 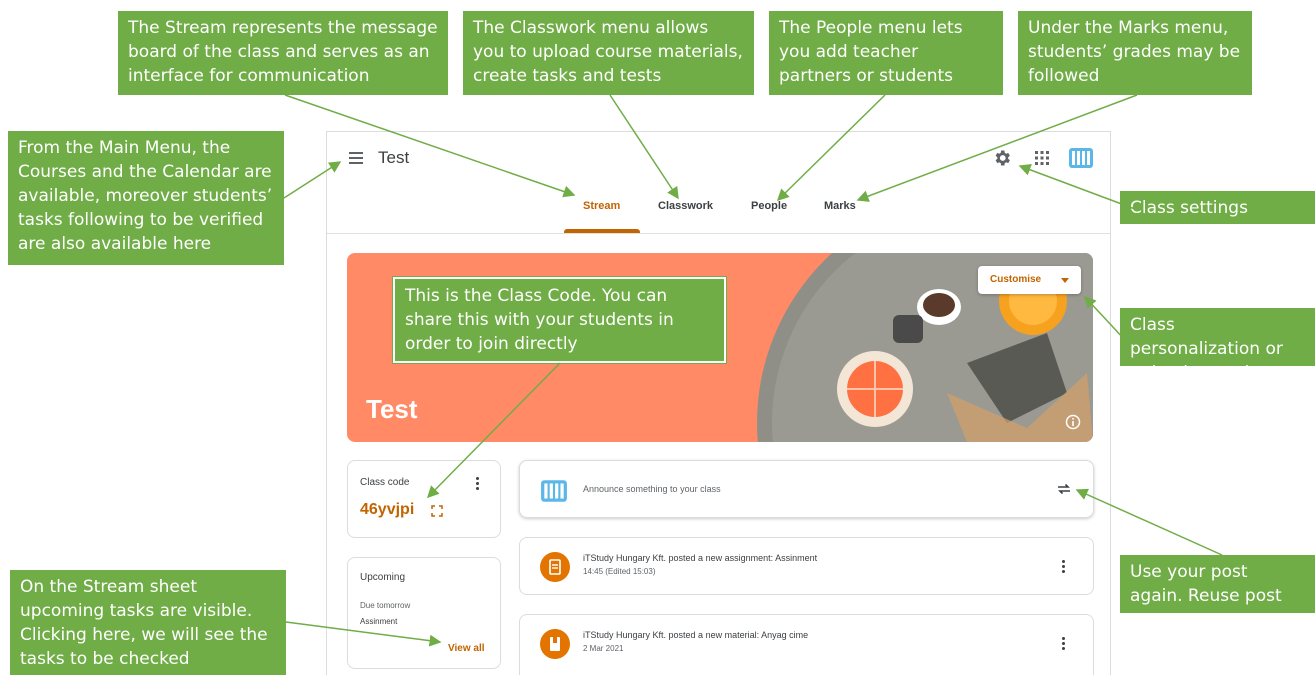 I want to click on announce-box: Announce something to your class, so click(x=806, y=489).